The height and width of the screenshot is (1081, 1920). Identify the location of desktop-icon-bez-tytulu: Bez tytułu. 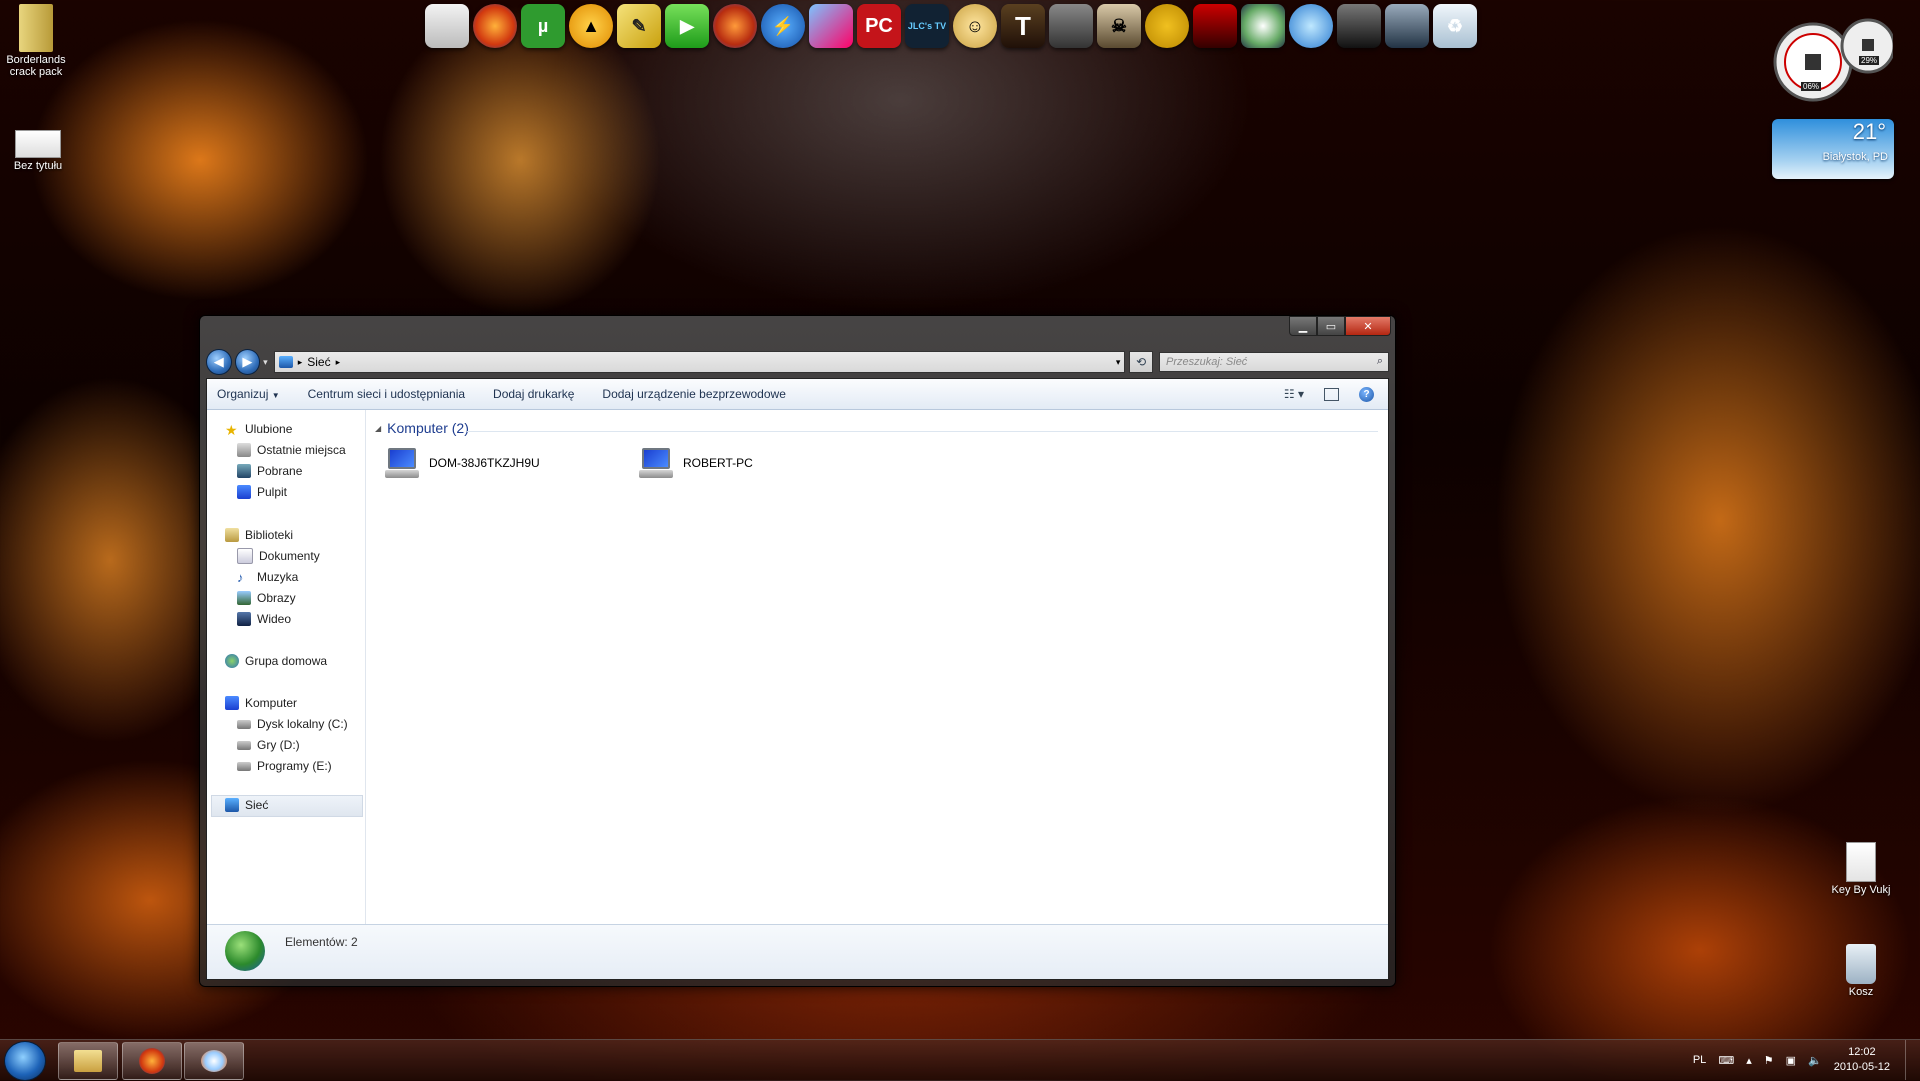
(39, 151).